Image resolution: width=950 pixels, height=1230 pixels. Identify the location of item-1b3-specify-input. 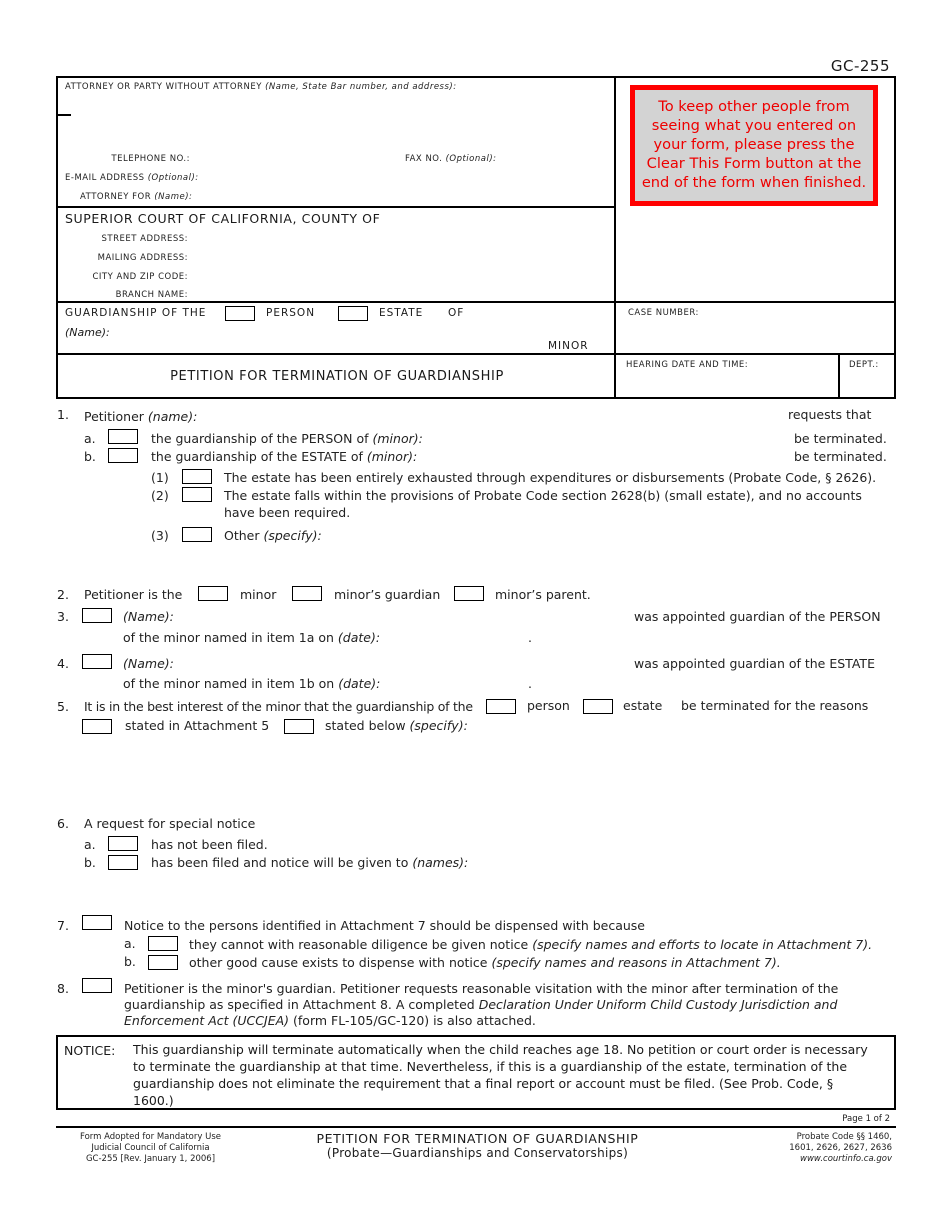
(605, 546).